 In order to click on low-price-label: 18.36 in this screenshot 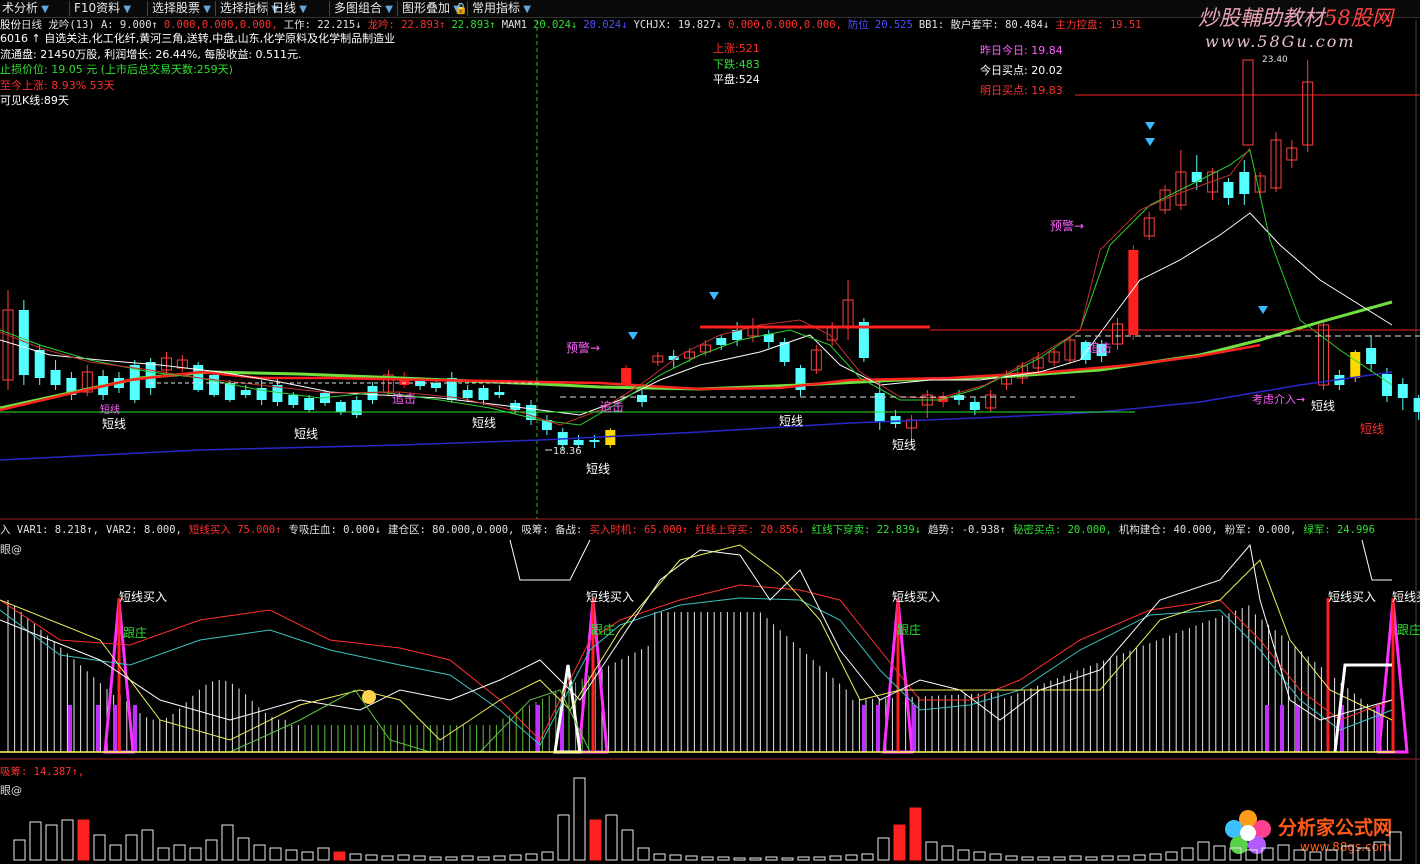, I will do `click(567, 451)`.